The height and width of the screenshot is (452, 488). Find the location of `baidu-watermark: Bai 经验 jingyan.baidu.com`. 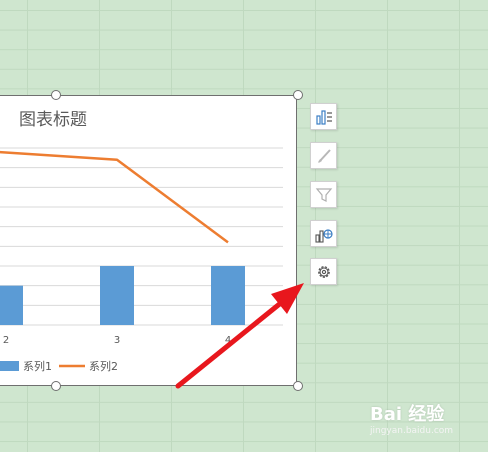

baidu-watermark: Bai 经验 jingyan.baidu.com is located at coordinates (425, 423).